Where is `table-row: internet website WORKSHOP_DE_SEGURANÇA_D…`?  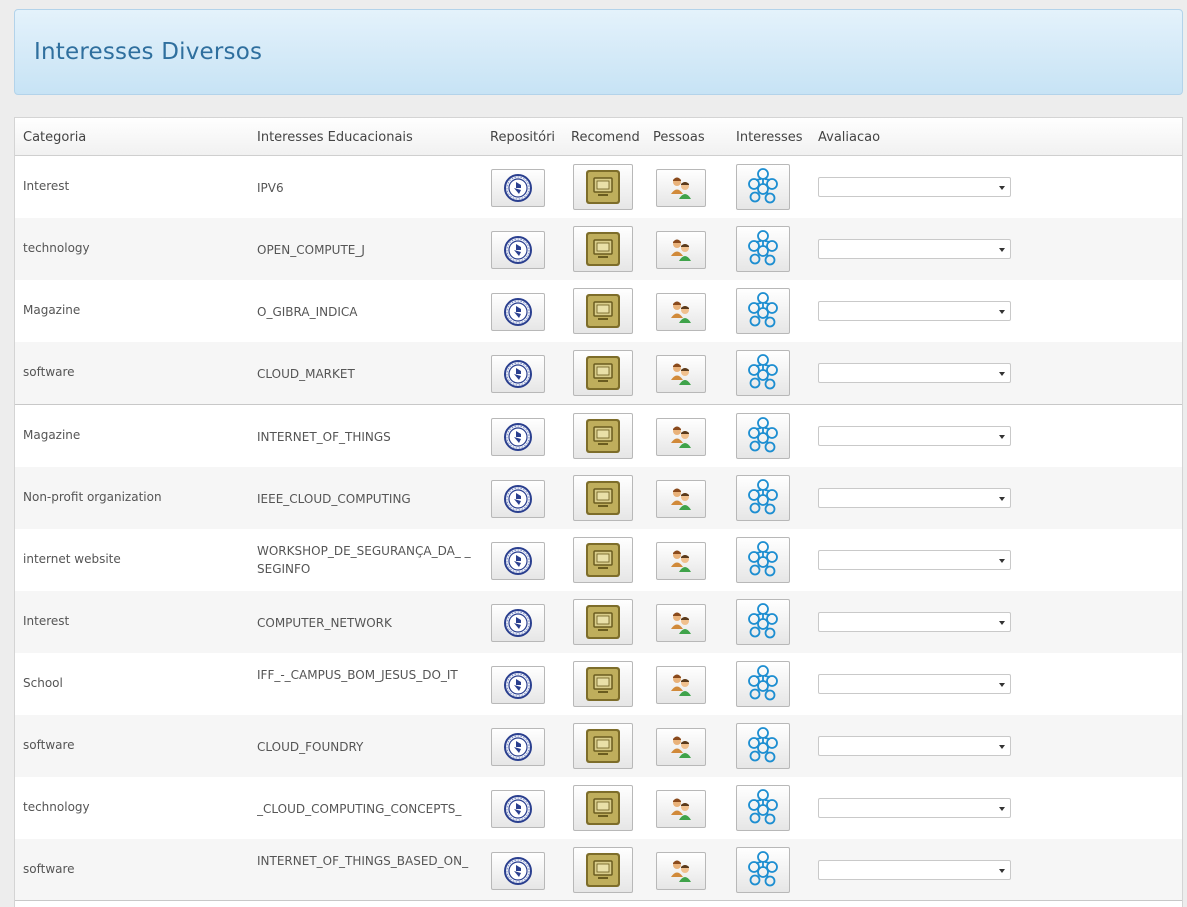
table-row: internet website WORKSHOP_DE_SEGURANÇA_D… is located at coordinates (598, 560).